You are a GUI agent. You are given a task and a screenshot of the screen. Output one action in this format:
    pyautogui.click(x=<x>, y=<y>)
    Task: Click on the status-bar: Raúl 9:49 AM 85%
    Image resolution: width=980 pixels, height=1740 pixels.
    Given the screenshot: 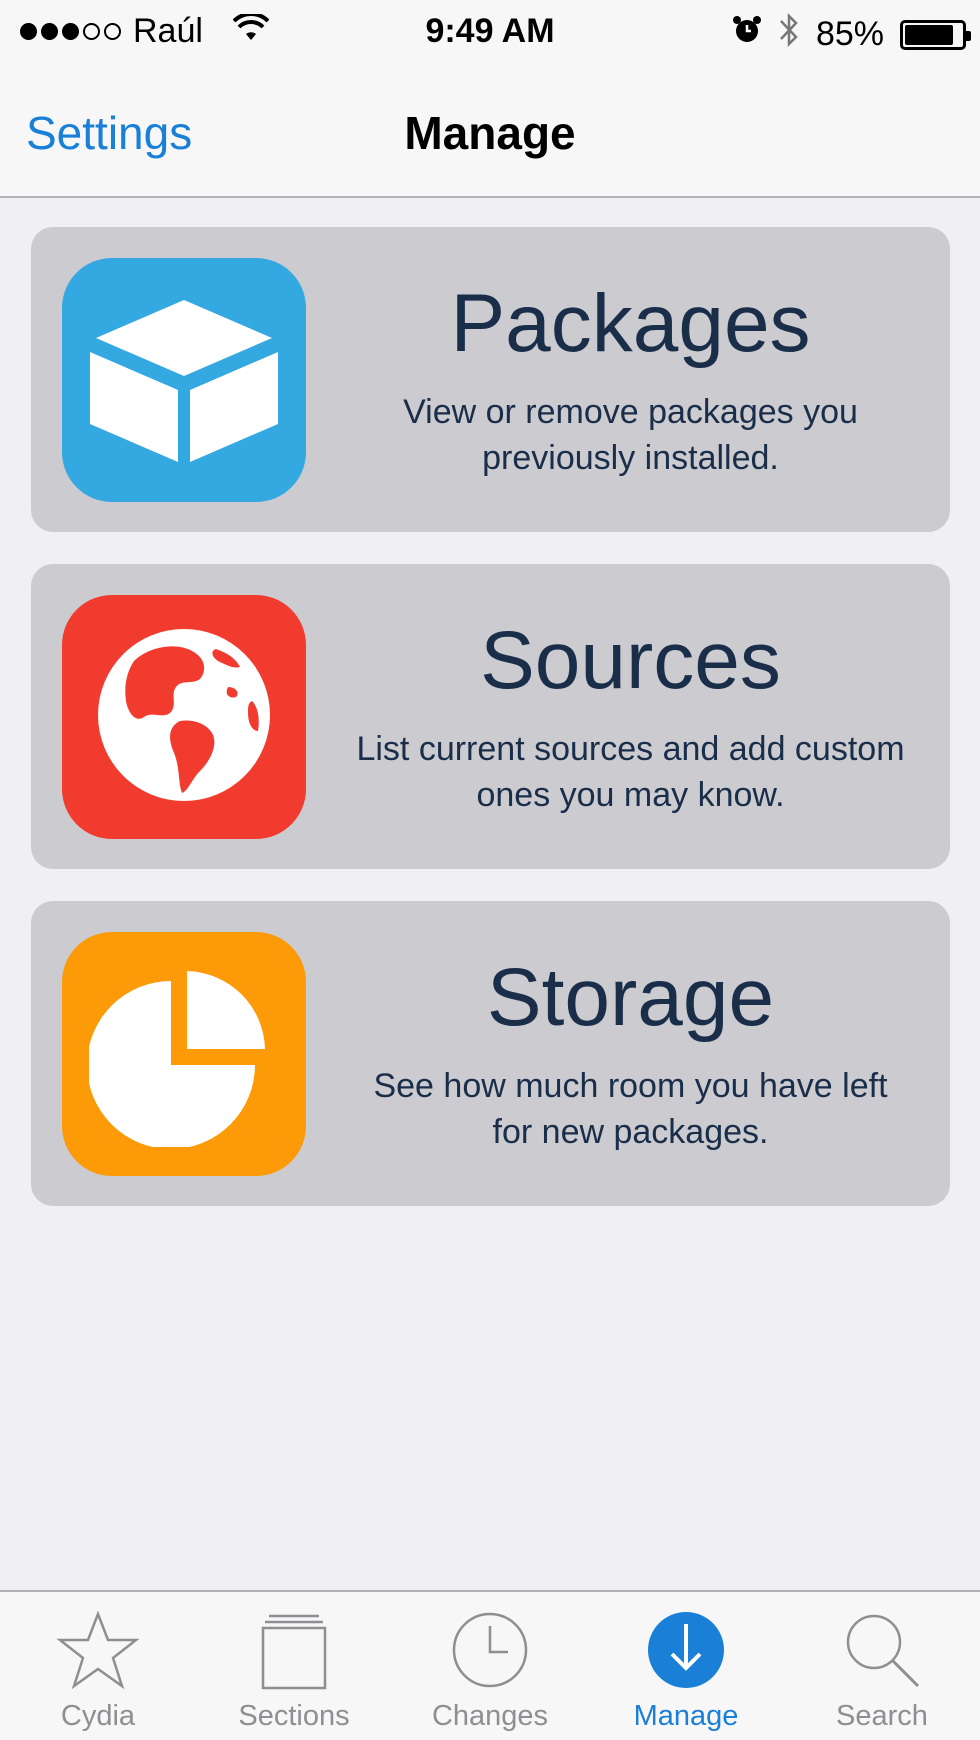 What is the action you would take?
    pyautogui.click(x=490, y=32)
    